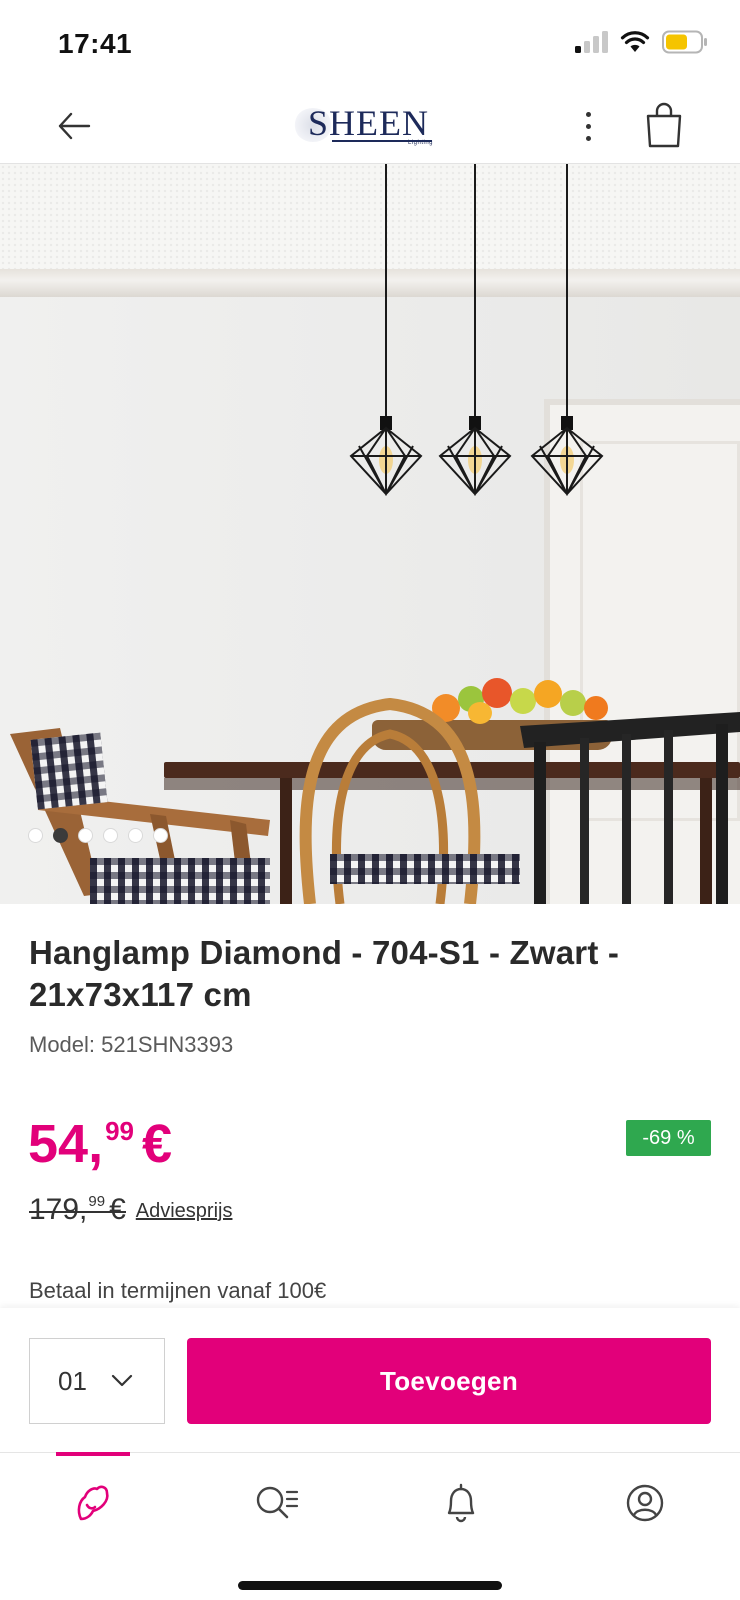 This screenshot has width=740, height=1600. Describe the element at coordinates (370, 1526) in the screenshot. I see `bottom-nav` at that location.